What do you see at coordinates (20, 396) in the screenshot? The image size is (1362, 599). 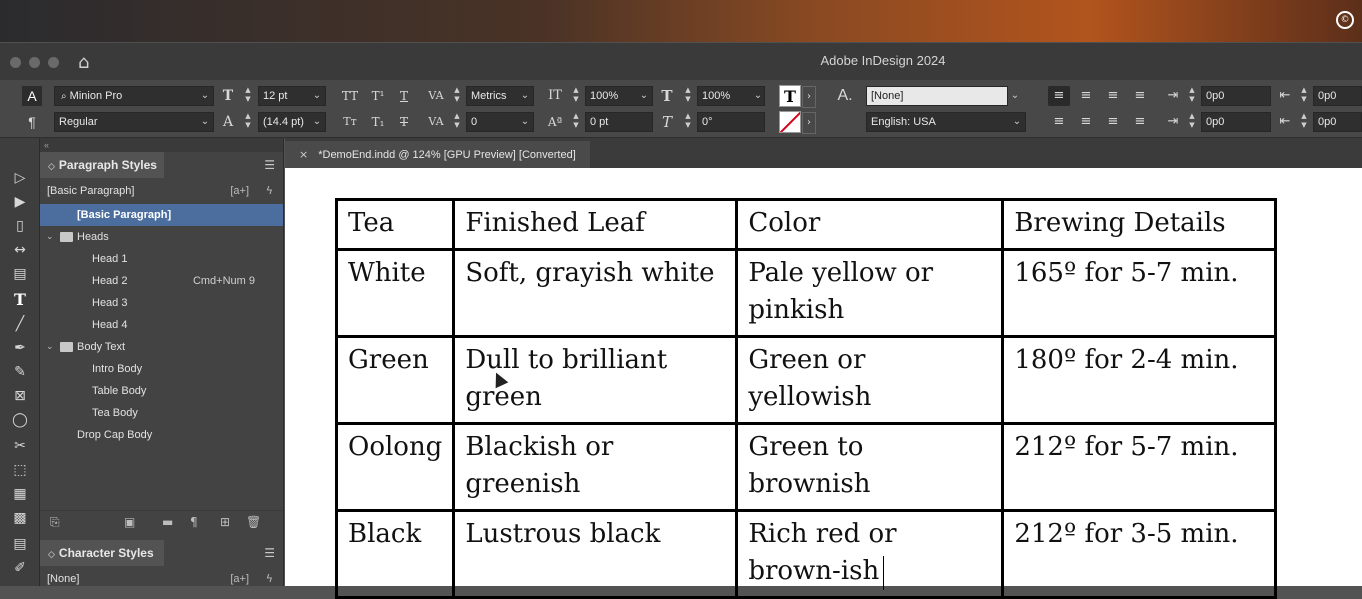 I see `rectangle-frame-tool-icon: ⊠` at bounding box center [20, 396].